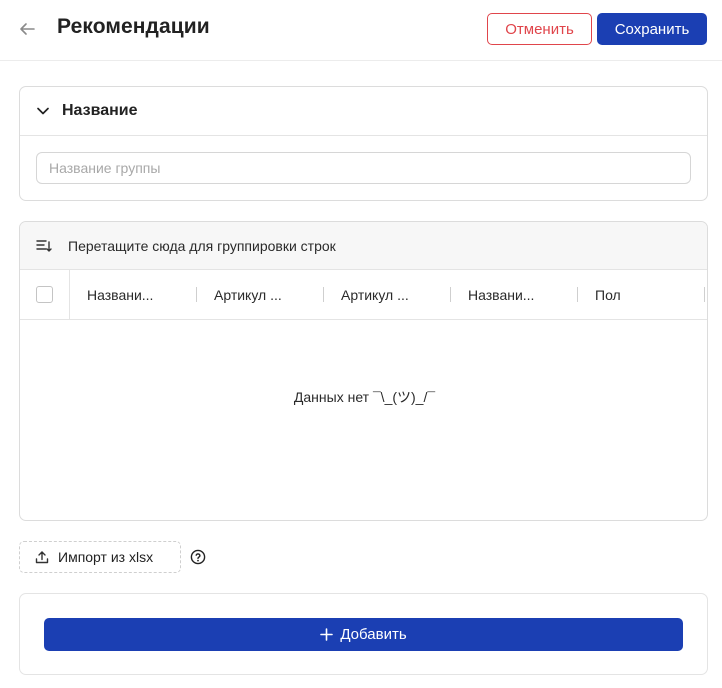  Describe the element at coordinates (100, 110) in the screenshot. I see `name-section-title: Название` at that location.